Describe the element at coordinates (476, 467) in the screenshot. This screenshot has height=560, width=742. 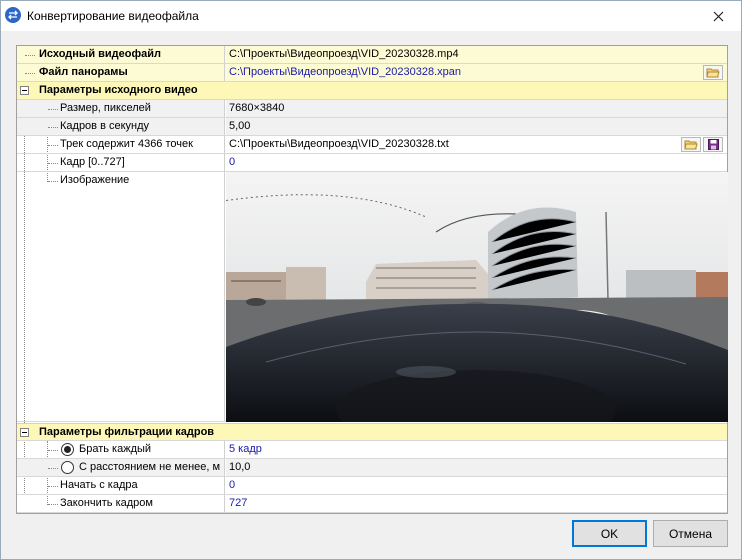
I see `distance-value-cell: 10,0` at that location.